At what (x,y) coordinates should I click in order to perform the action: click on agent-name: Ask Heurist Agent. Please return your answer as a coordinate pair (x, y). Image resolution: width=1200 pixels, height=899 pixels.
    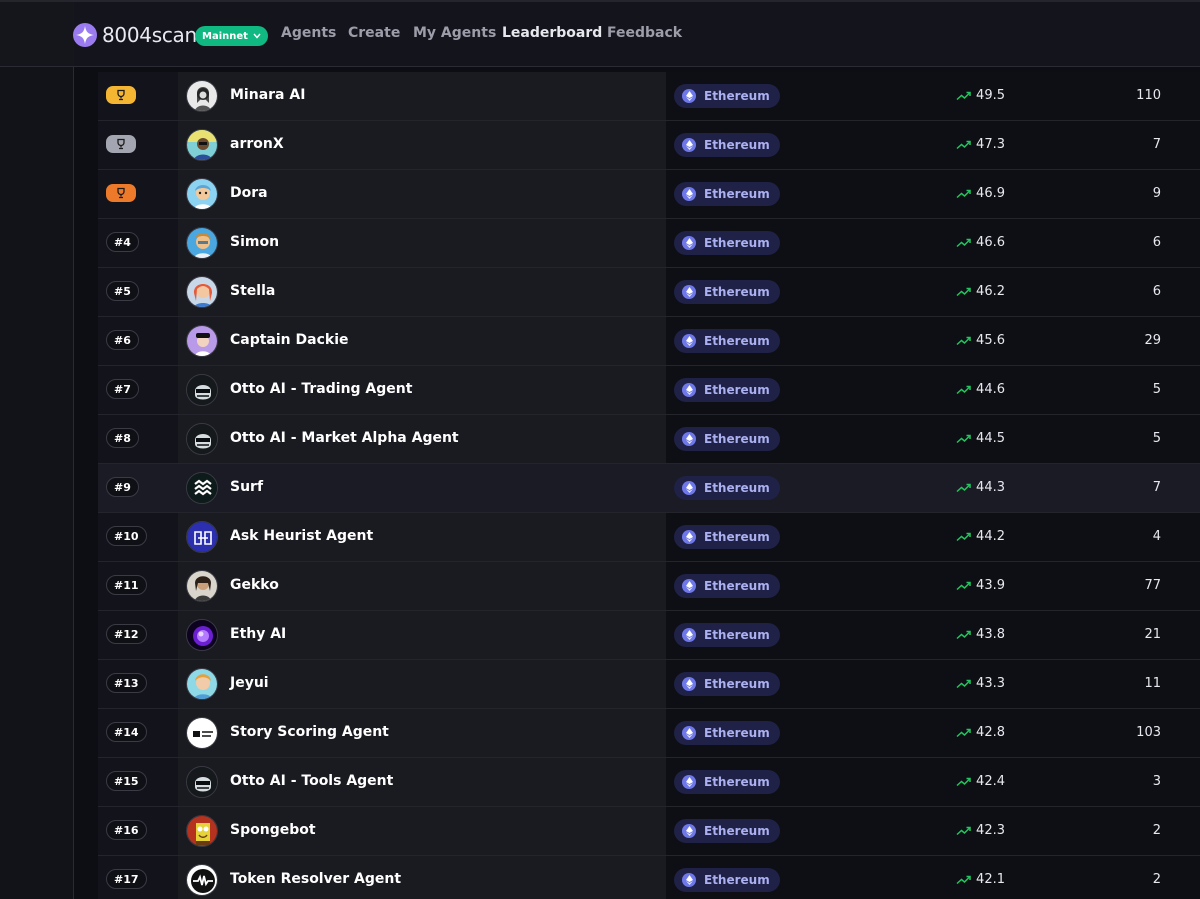
    Looking at the image, I should click on (301, 536).